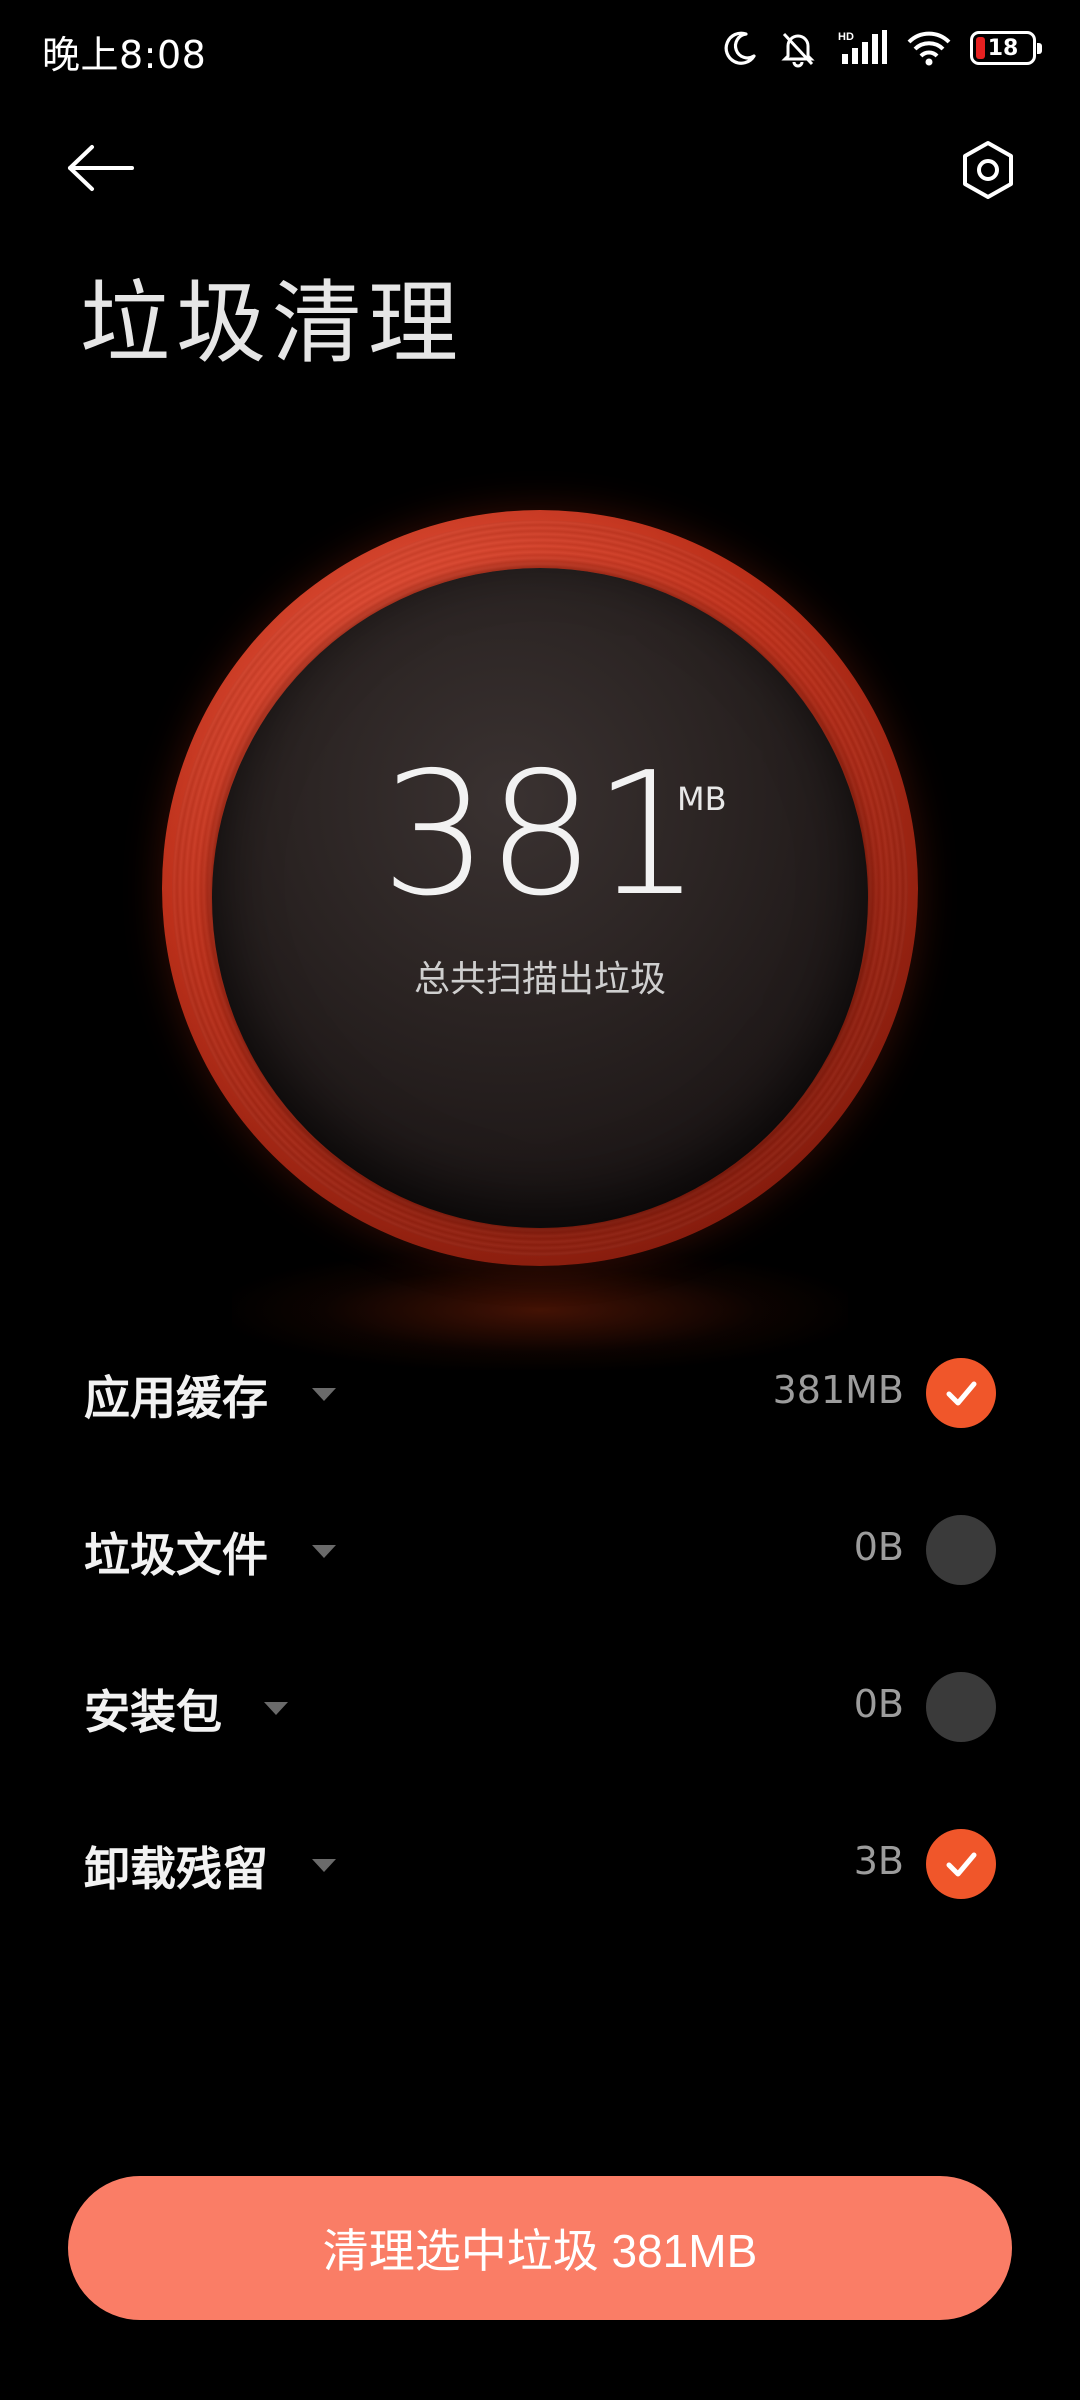 Image resolution: width=1080 pixels, height=2400 pixels. Describe the element at coordinates (101, 170) in the screenshot. I see `arrow-left-icon` at that location.